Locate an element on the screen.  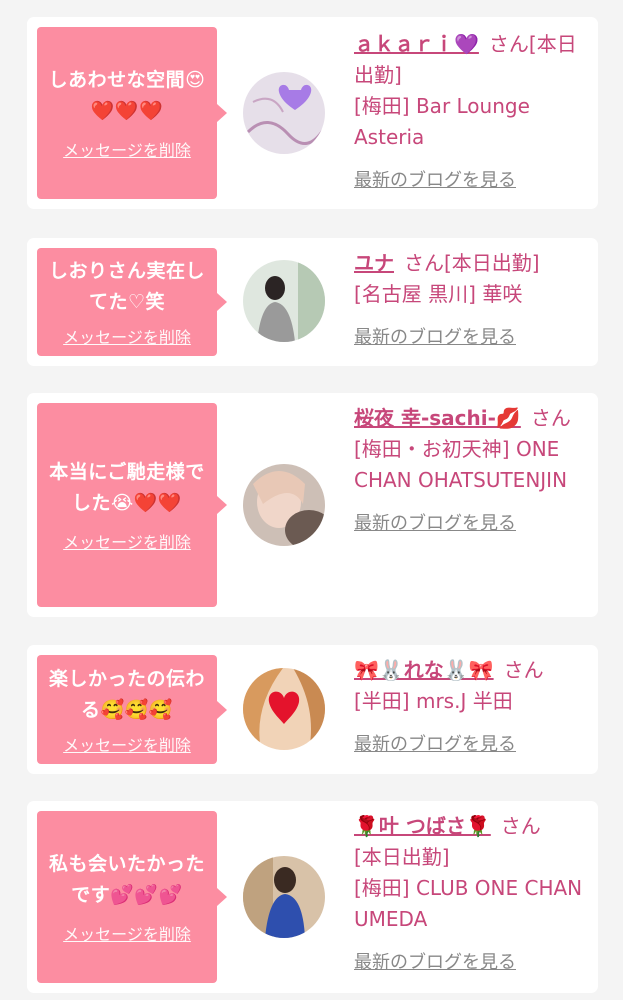
message-bubble: 楽しかったの伝わる🥰🥰🥰 メッセージを削除 is located at coordinates (132, 709).